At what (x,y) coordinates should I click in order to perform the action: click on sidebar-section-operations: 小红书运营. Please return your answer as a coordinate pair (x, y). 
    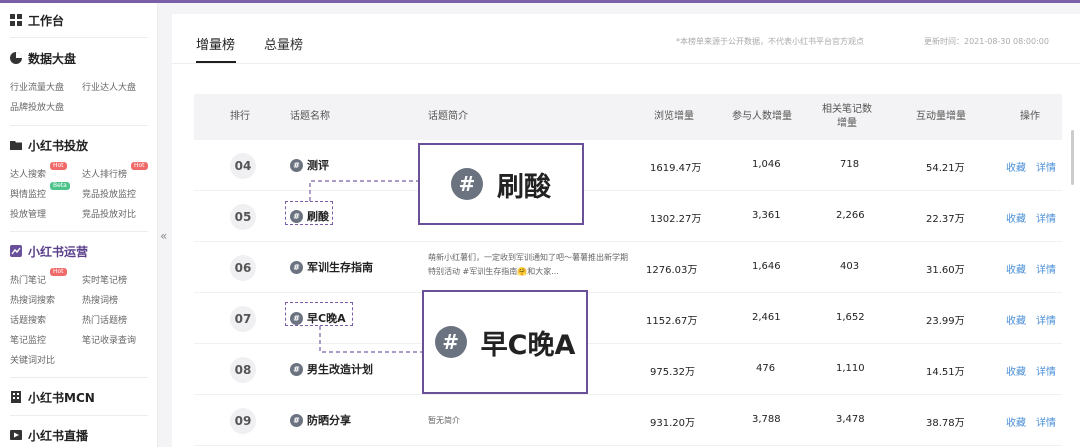
    Looking at the image, I should click on (49, 251).